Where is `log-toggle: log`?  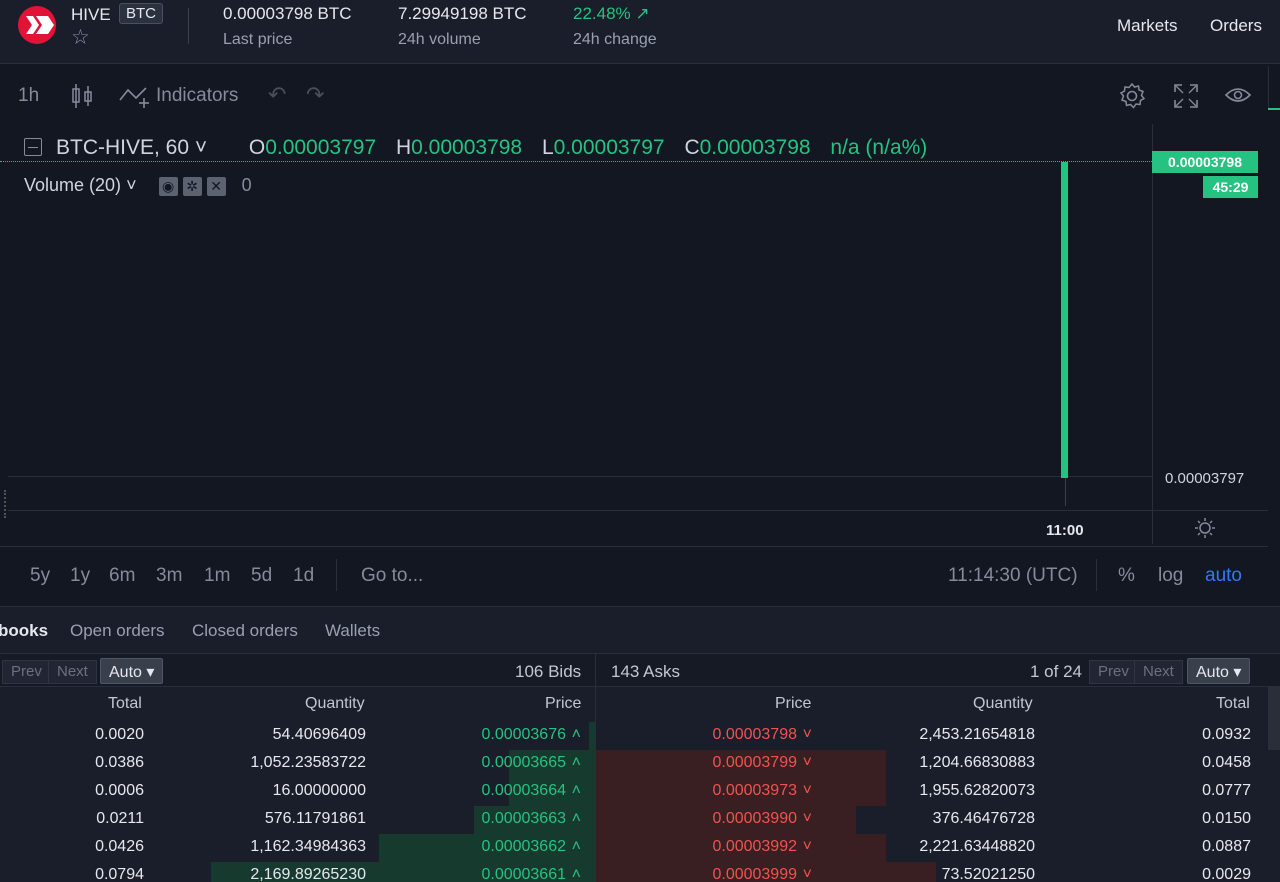
log-toggle: log is located at coordinates (1170, 576).